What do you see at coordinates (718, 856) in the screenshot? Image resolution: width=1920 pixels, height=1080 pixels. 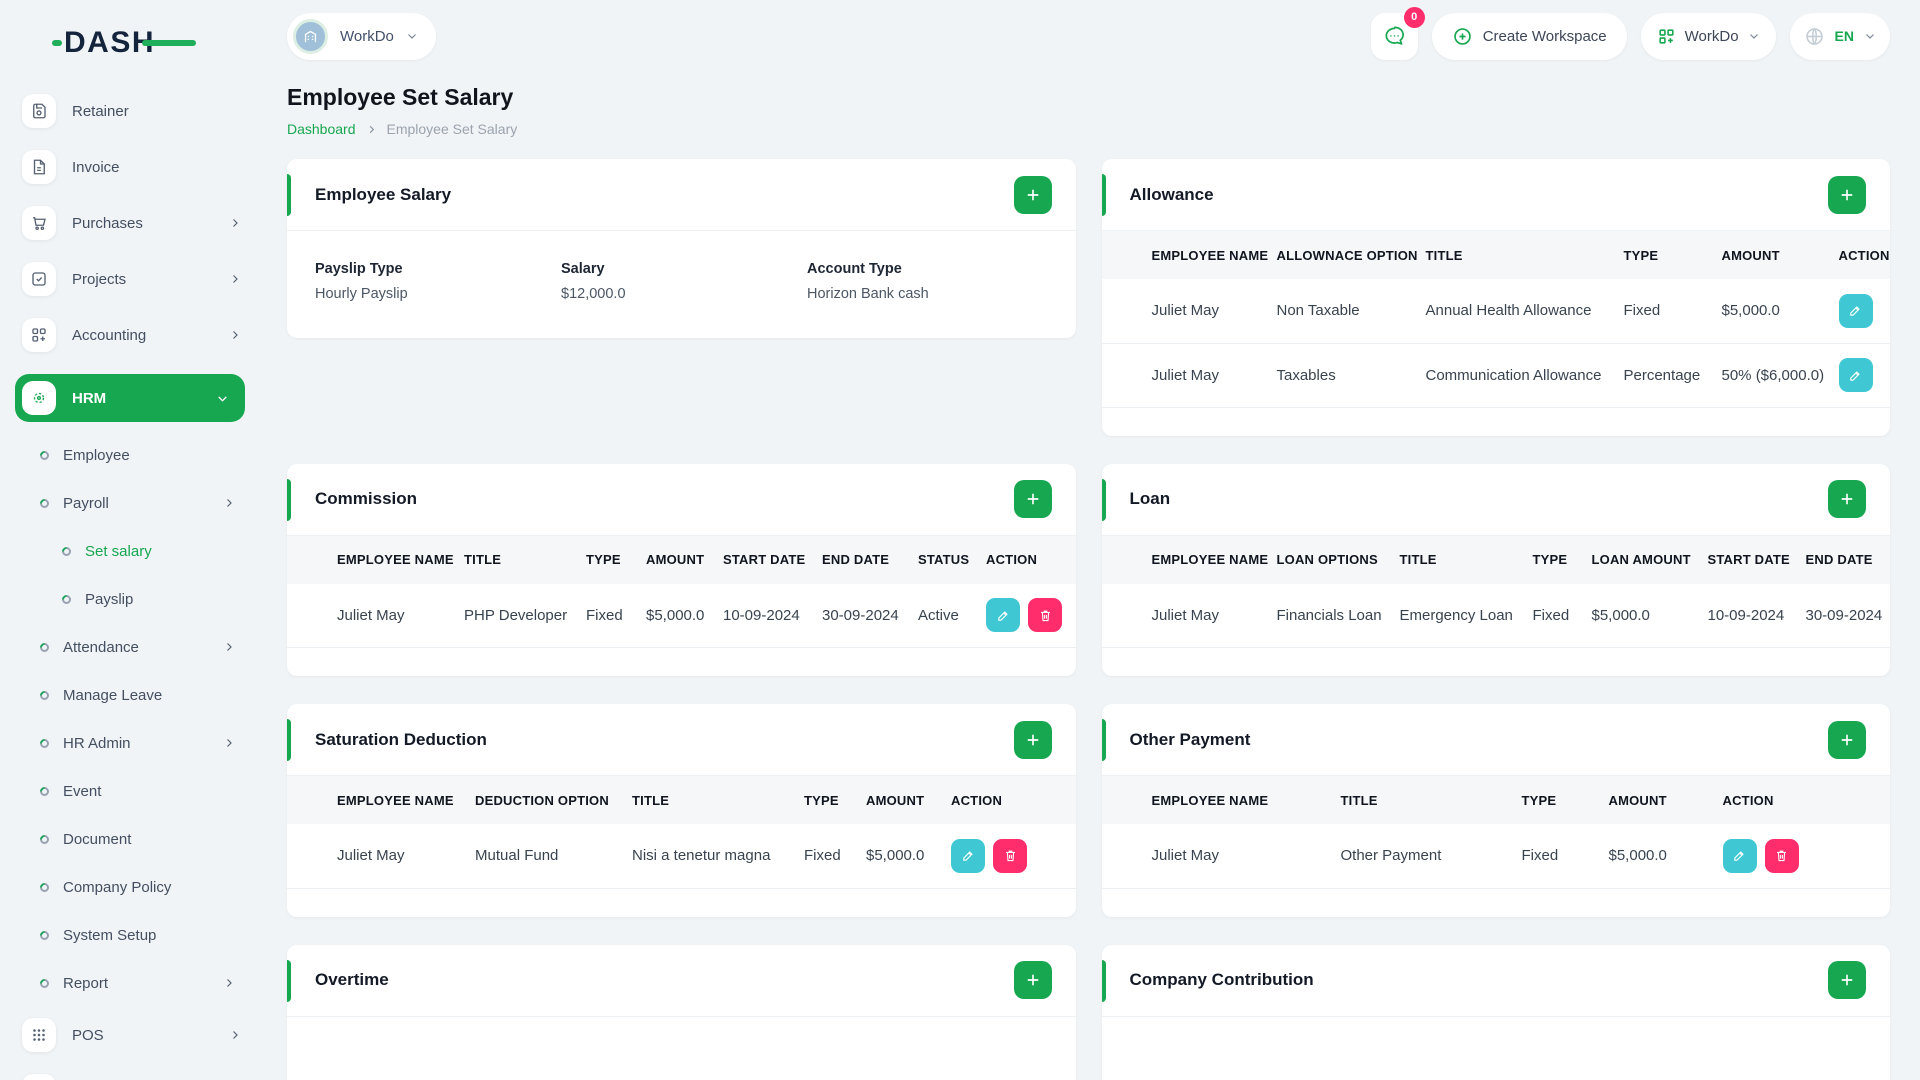 I see `cell: Nisi a tenetur magna` at bounding box center [718, 856].